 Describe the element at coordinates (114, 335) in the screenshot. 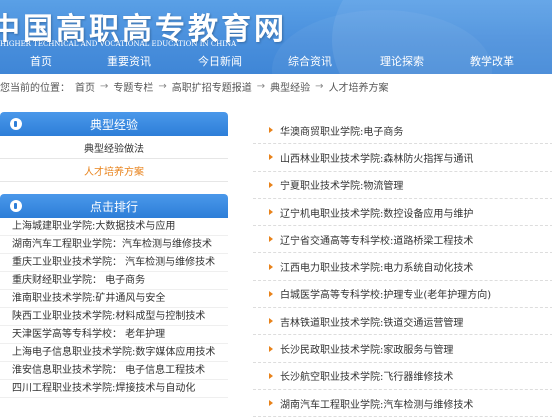

I see `ranking-item: 天津医学高等专科学校： 老年护理` at that location.